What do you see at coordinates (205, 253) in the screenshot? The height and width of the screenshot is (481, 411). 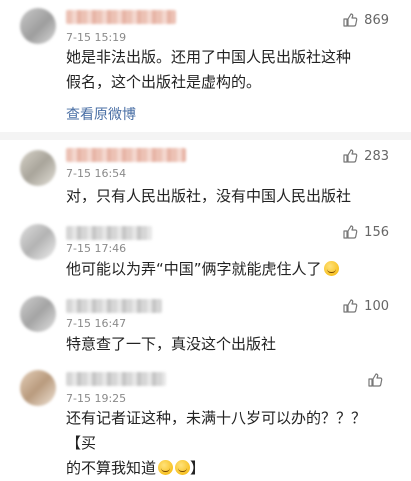 I see `comment-item: 7-15 17:46 156 他可能以为弄“中国”俩字就能虎住人了` at bounding box center [205, 253].